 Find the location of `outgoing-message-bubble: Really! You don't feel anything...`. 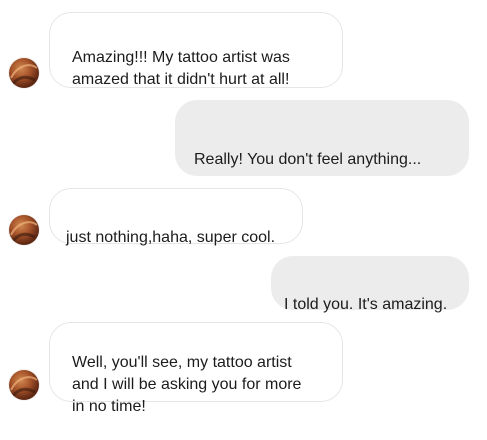

outgoing-message-bubble: Really! You don't feel anything... is located at coordinates (322, 138).